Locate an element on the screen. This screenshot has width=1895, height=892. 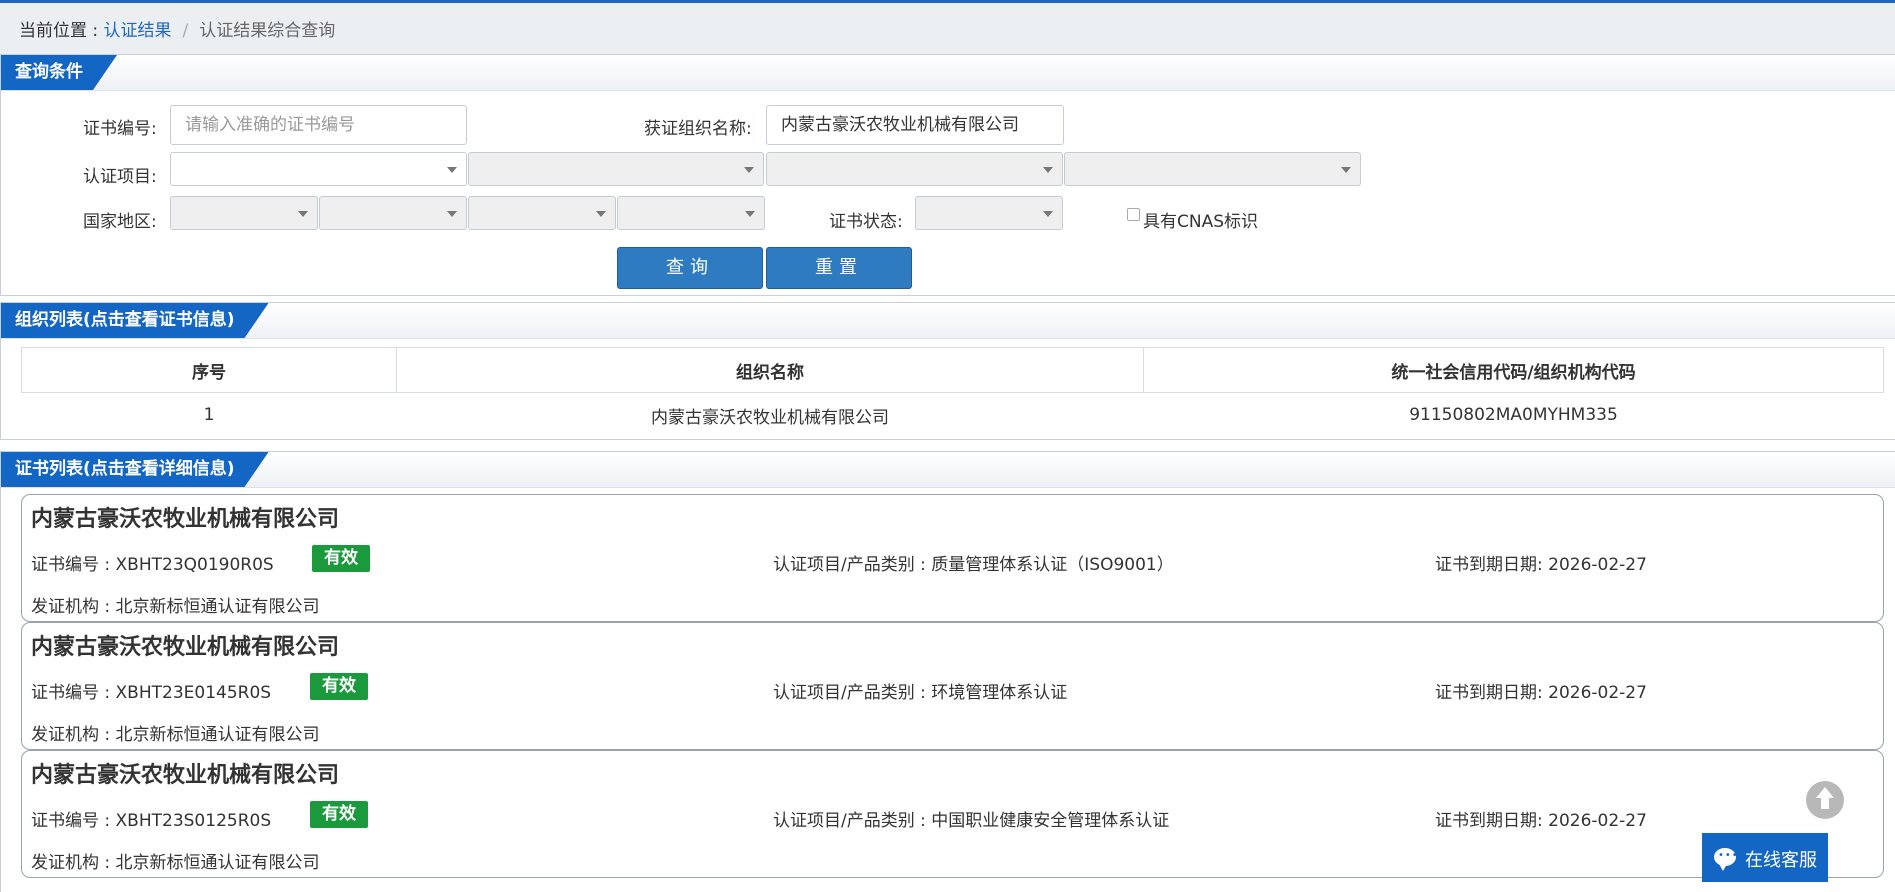
cert-status-select is located at coordinates (989, 213).